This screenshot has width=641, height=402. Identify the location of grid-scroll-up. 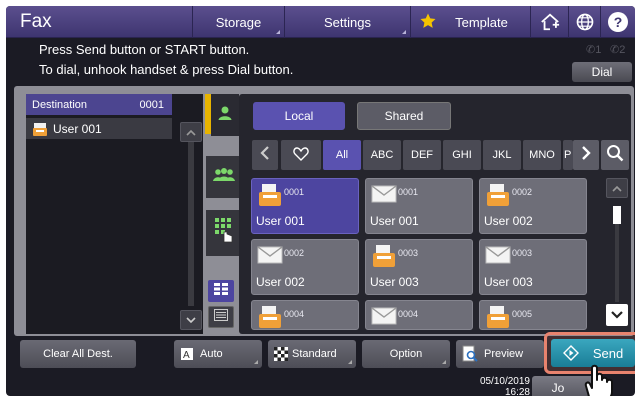
(617, 188).